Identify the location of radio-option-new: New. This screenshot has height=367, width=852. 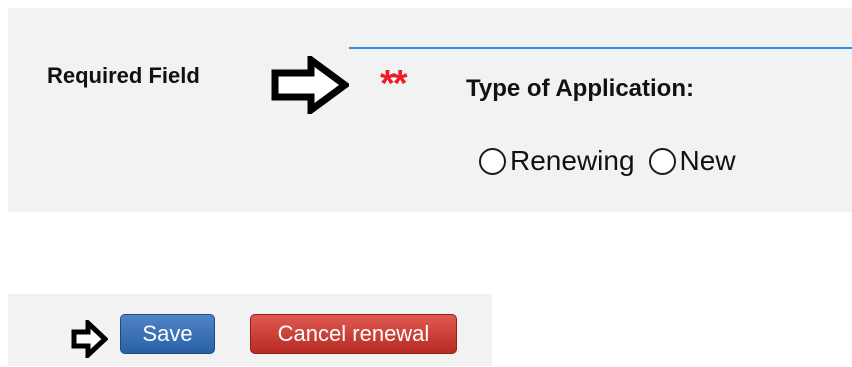
(692, 161).